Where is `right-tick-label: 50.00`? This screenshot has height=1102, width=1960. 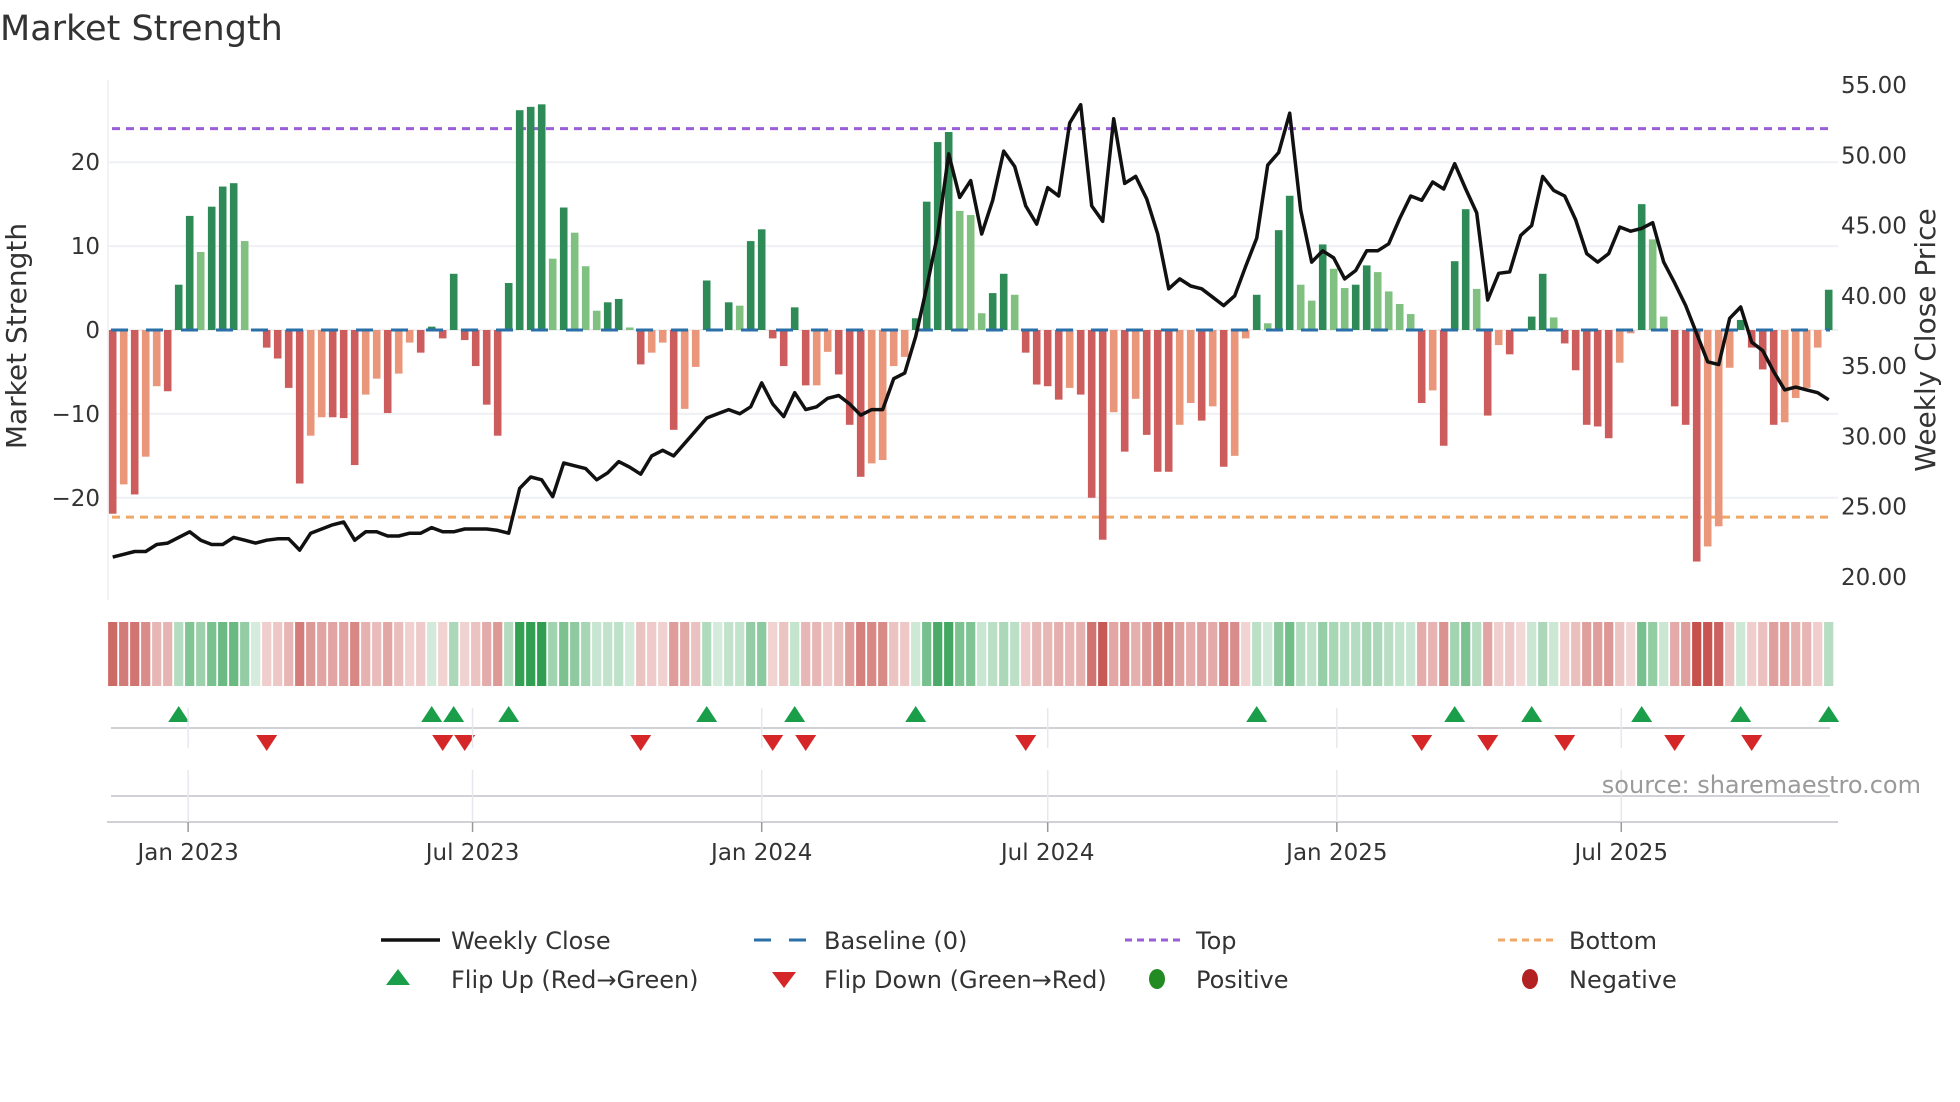 right-tick-label: 50.00 is located at coordinates (1874, 156).